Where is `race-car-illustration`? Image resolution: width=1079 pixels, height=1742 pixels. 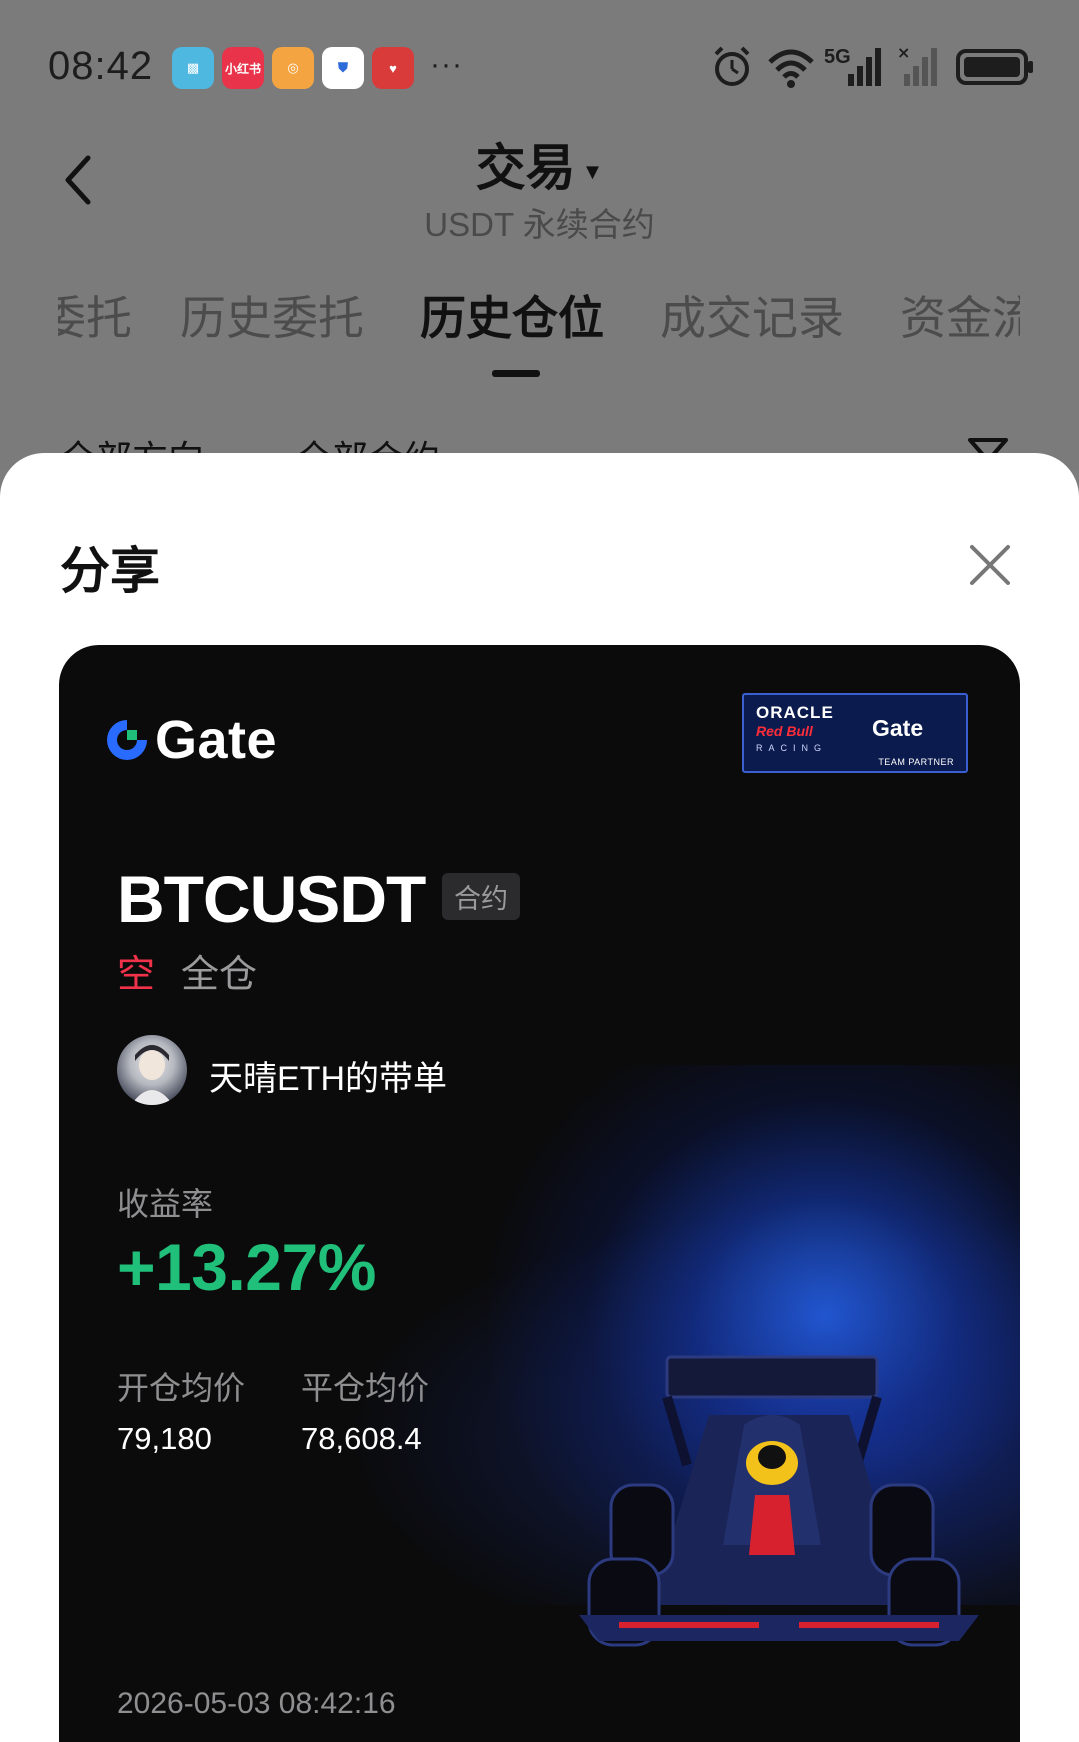 race-car-illustration is located at coordinates (779, 1501).